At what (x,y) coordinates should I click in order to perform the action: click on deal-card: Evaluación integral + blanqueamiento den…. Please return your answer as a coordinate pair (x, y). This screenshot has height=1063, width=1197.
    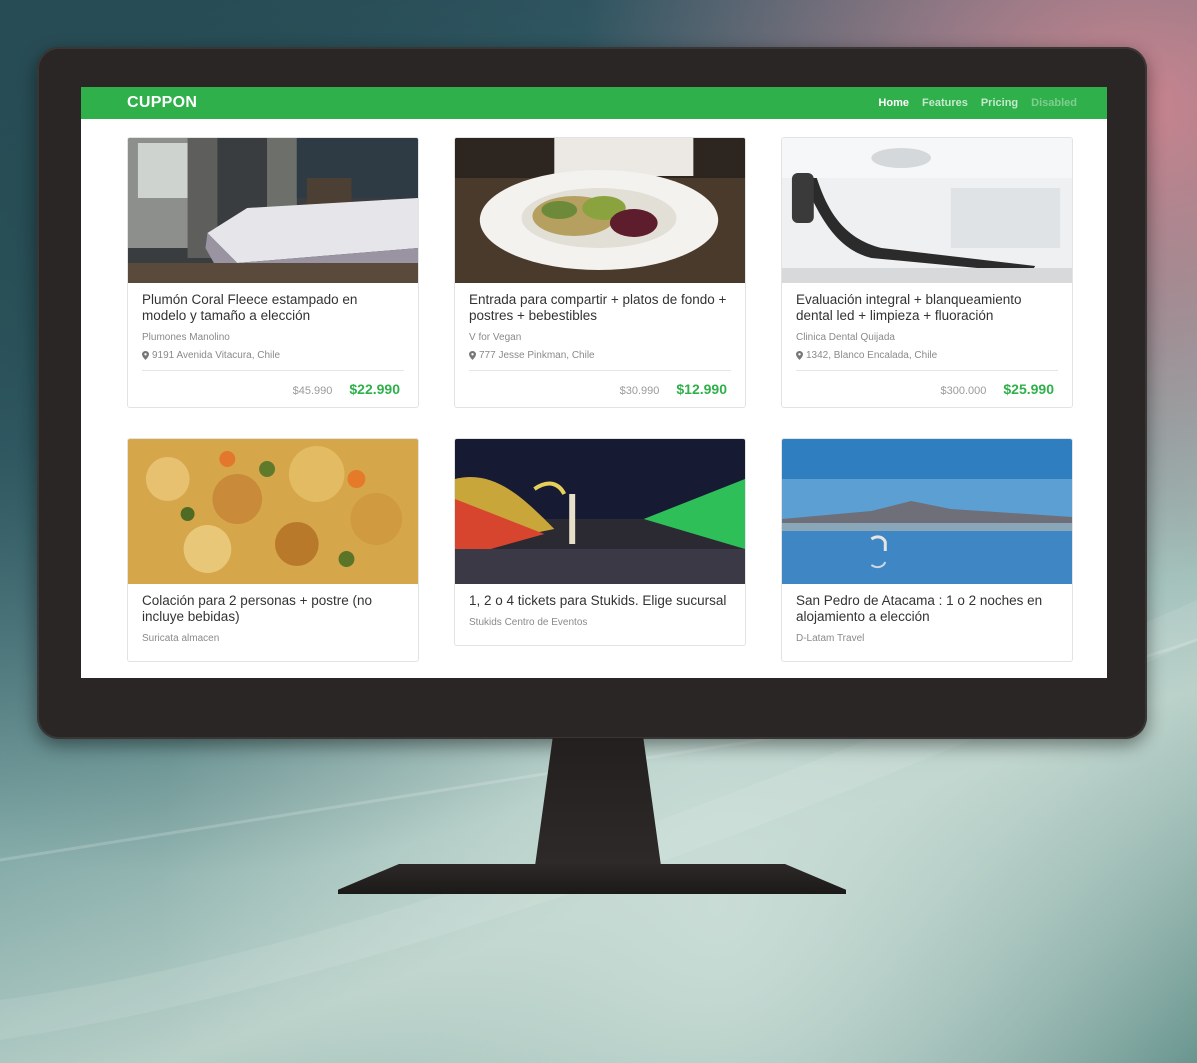
    Looking at the image, I should click on (927, 272).